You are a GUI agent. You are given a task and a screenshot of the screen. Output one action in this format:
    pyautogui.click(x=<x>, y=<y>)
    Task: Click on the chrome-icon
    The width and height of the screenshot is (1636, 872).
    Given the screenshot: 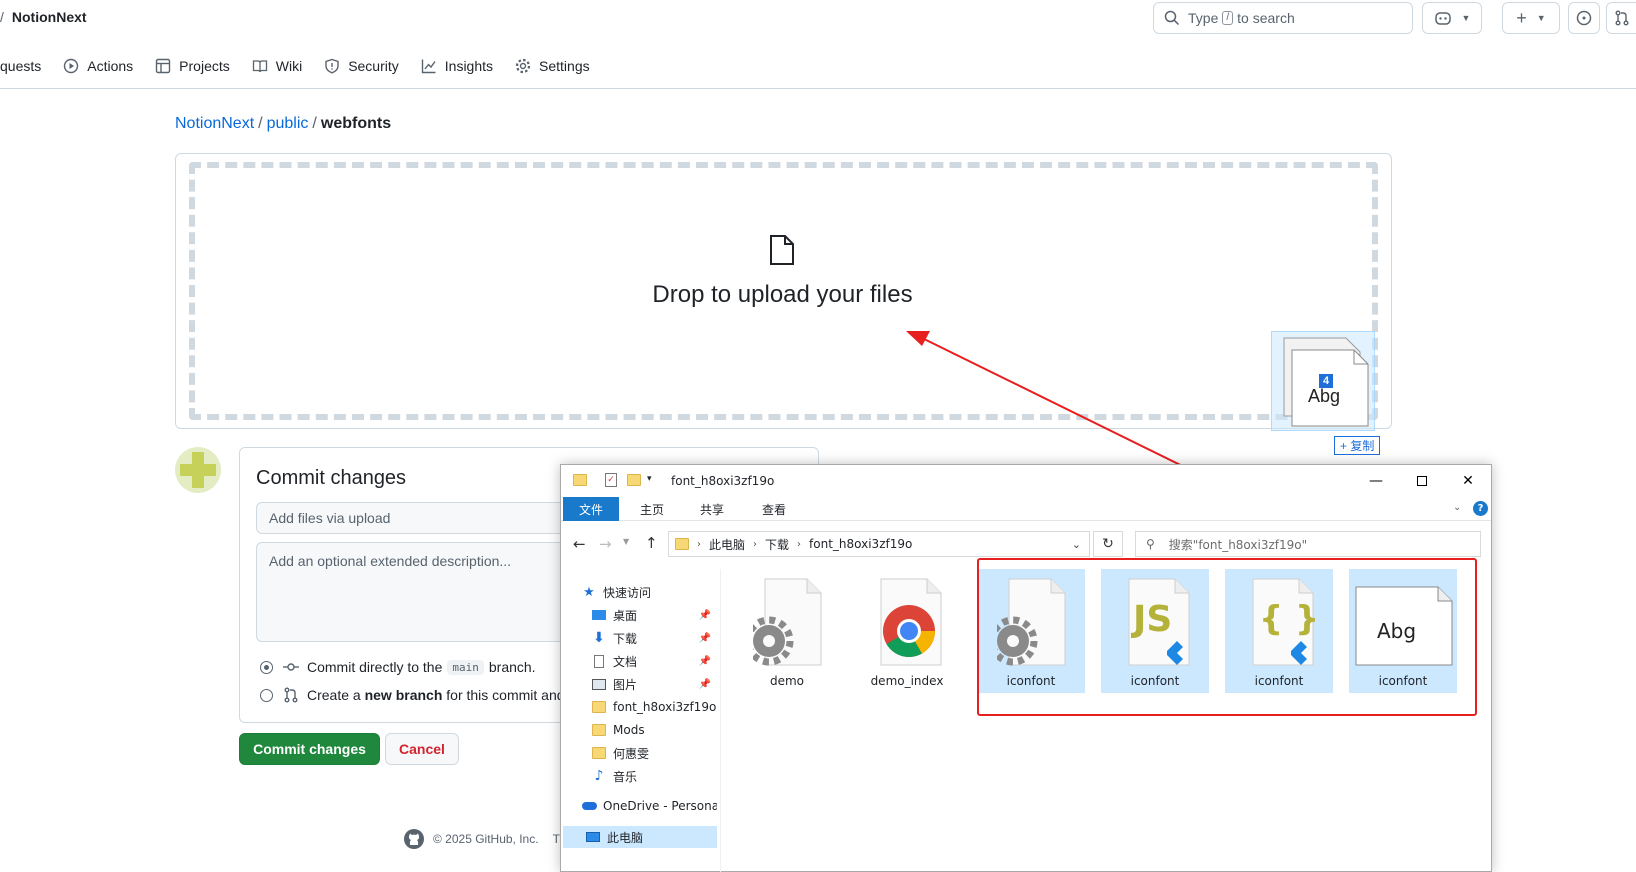 What is the action you would take?
    pyautogui.click(x=911, y=622)
    